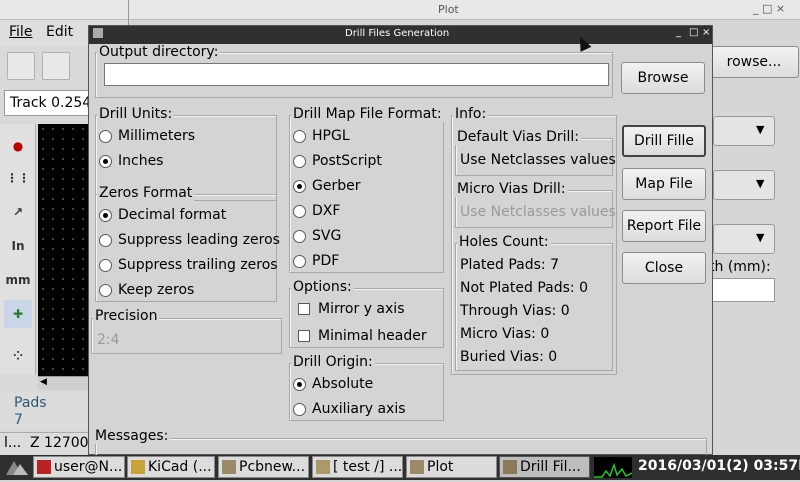  Describe the element at coordinates (664, 268) in the screenshot. I see `close-button: Close` at that location.